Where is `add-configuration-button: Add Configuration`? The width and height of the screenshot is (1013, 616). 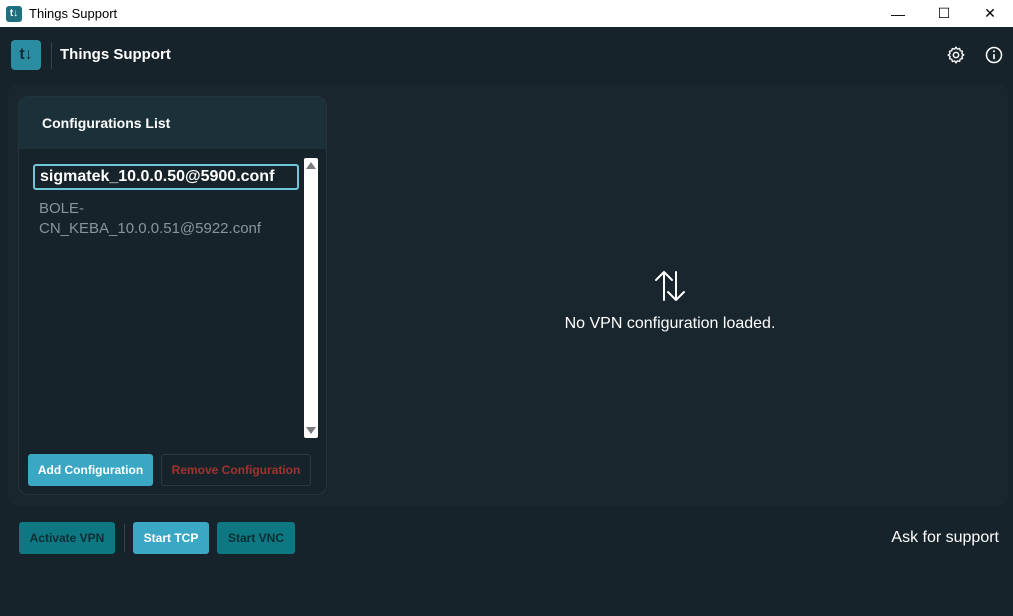
add-configuration-button: Add Configuration is located at coordinates (90, 470).